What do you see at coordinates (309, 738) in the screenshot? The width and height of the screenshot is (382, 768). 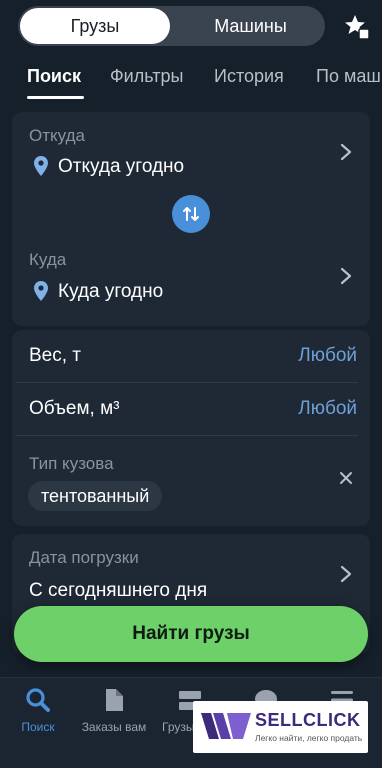 I see `watermark-subtitle: Легко найти, легко продать` at bounding box center [309, 738].